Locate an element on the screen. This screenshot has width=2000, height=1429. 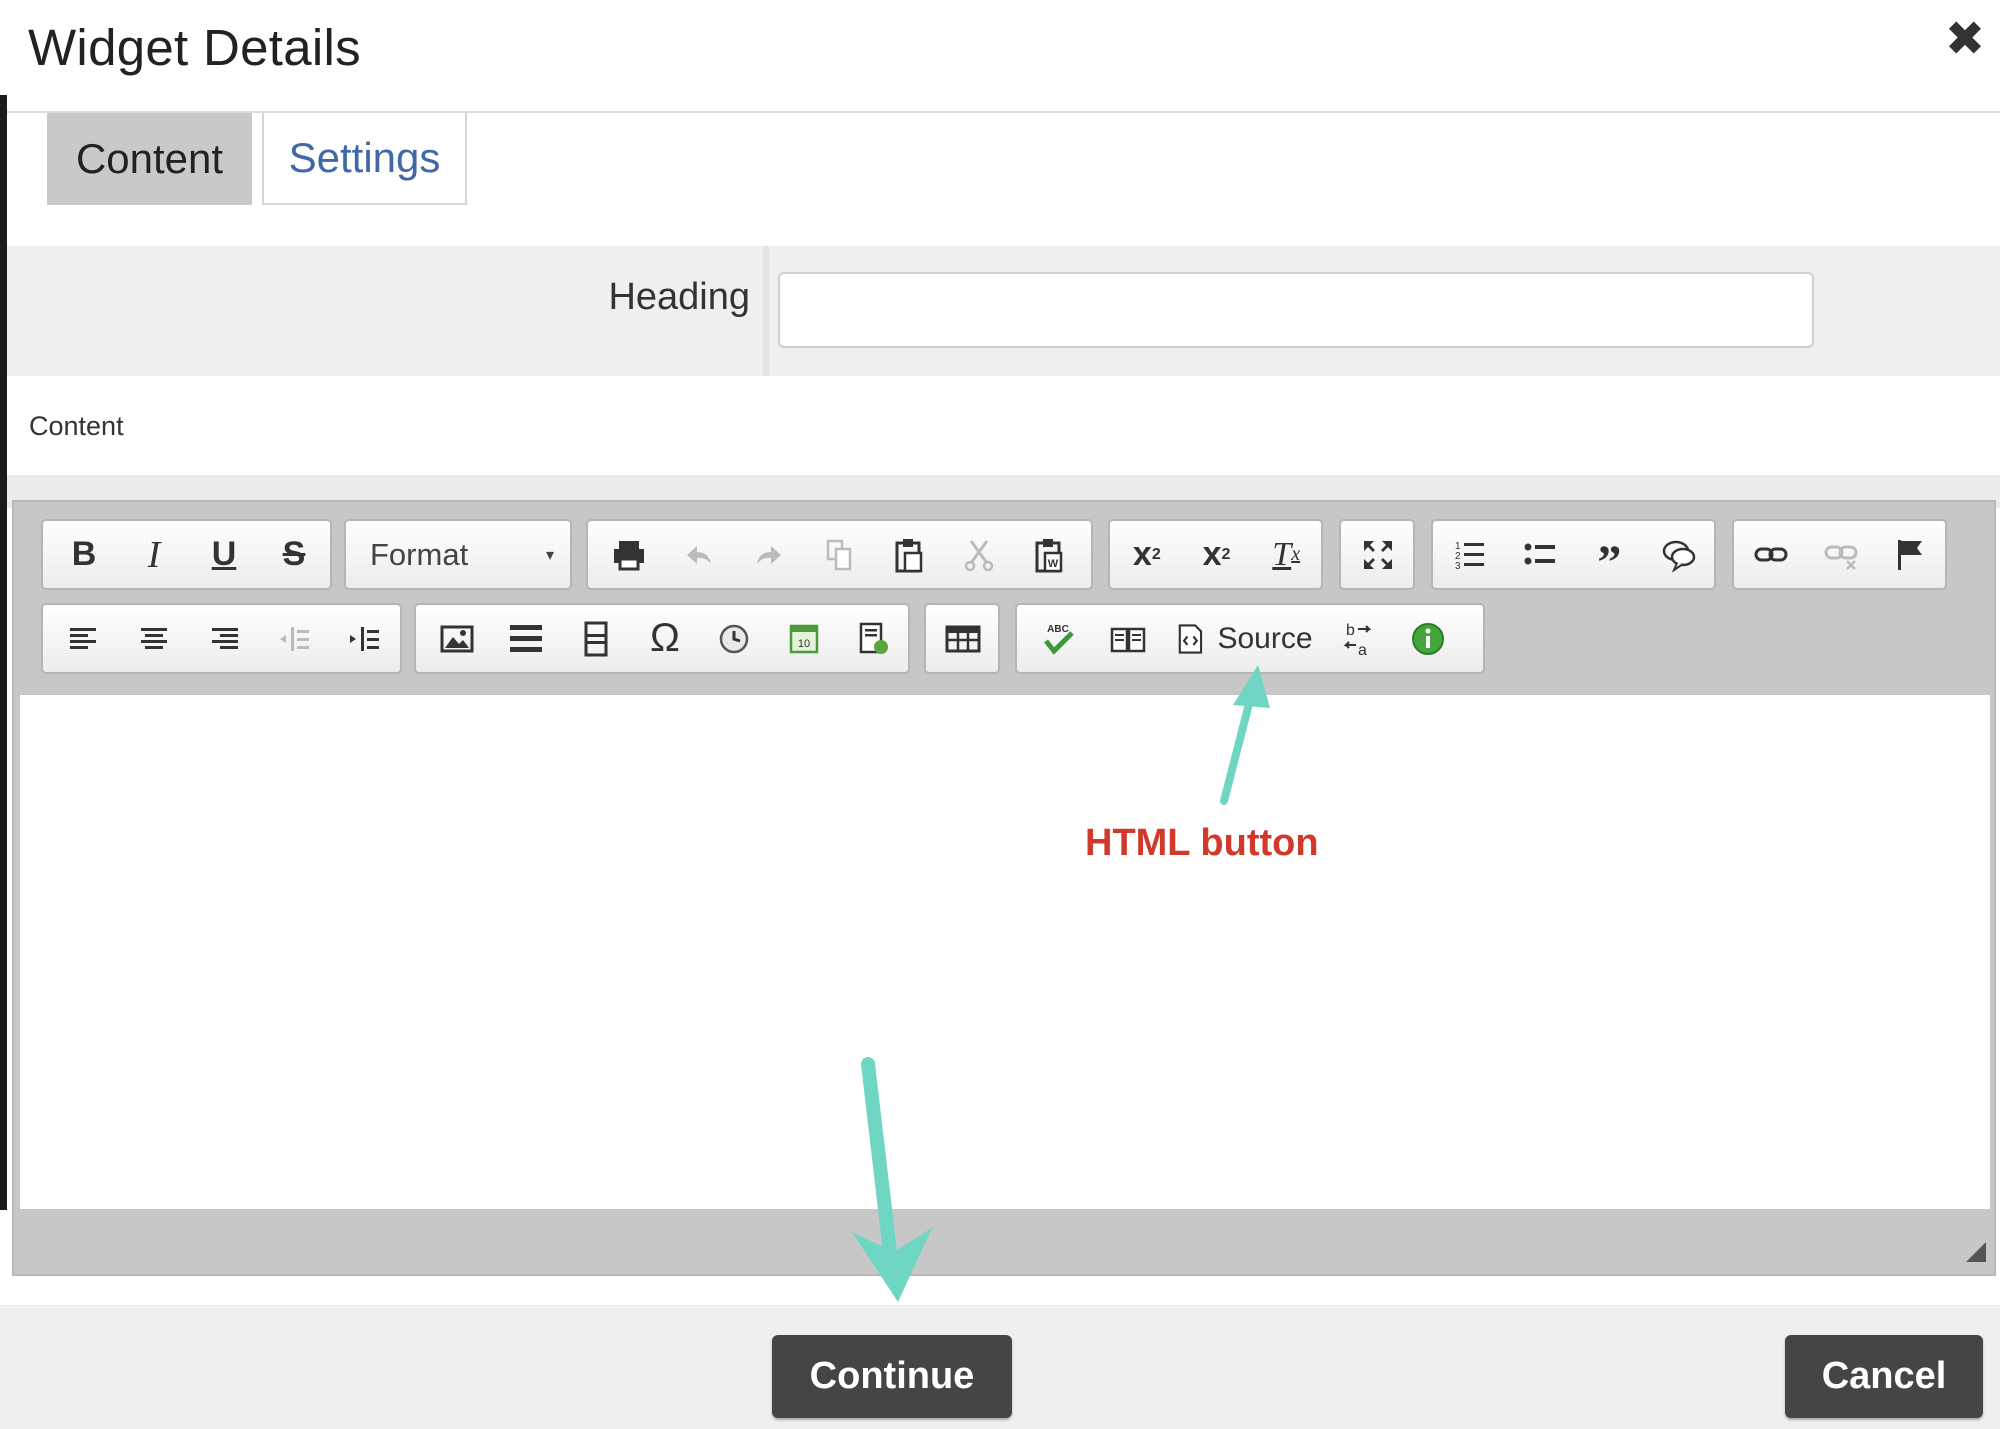
window-left-edge is located at coordinates (3, 605).